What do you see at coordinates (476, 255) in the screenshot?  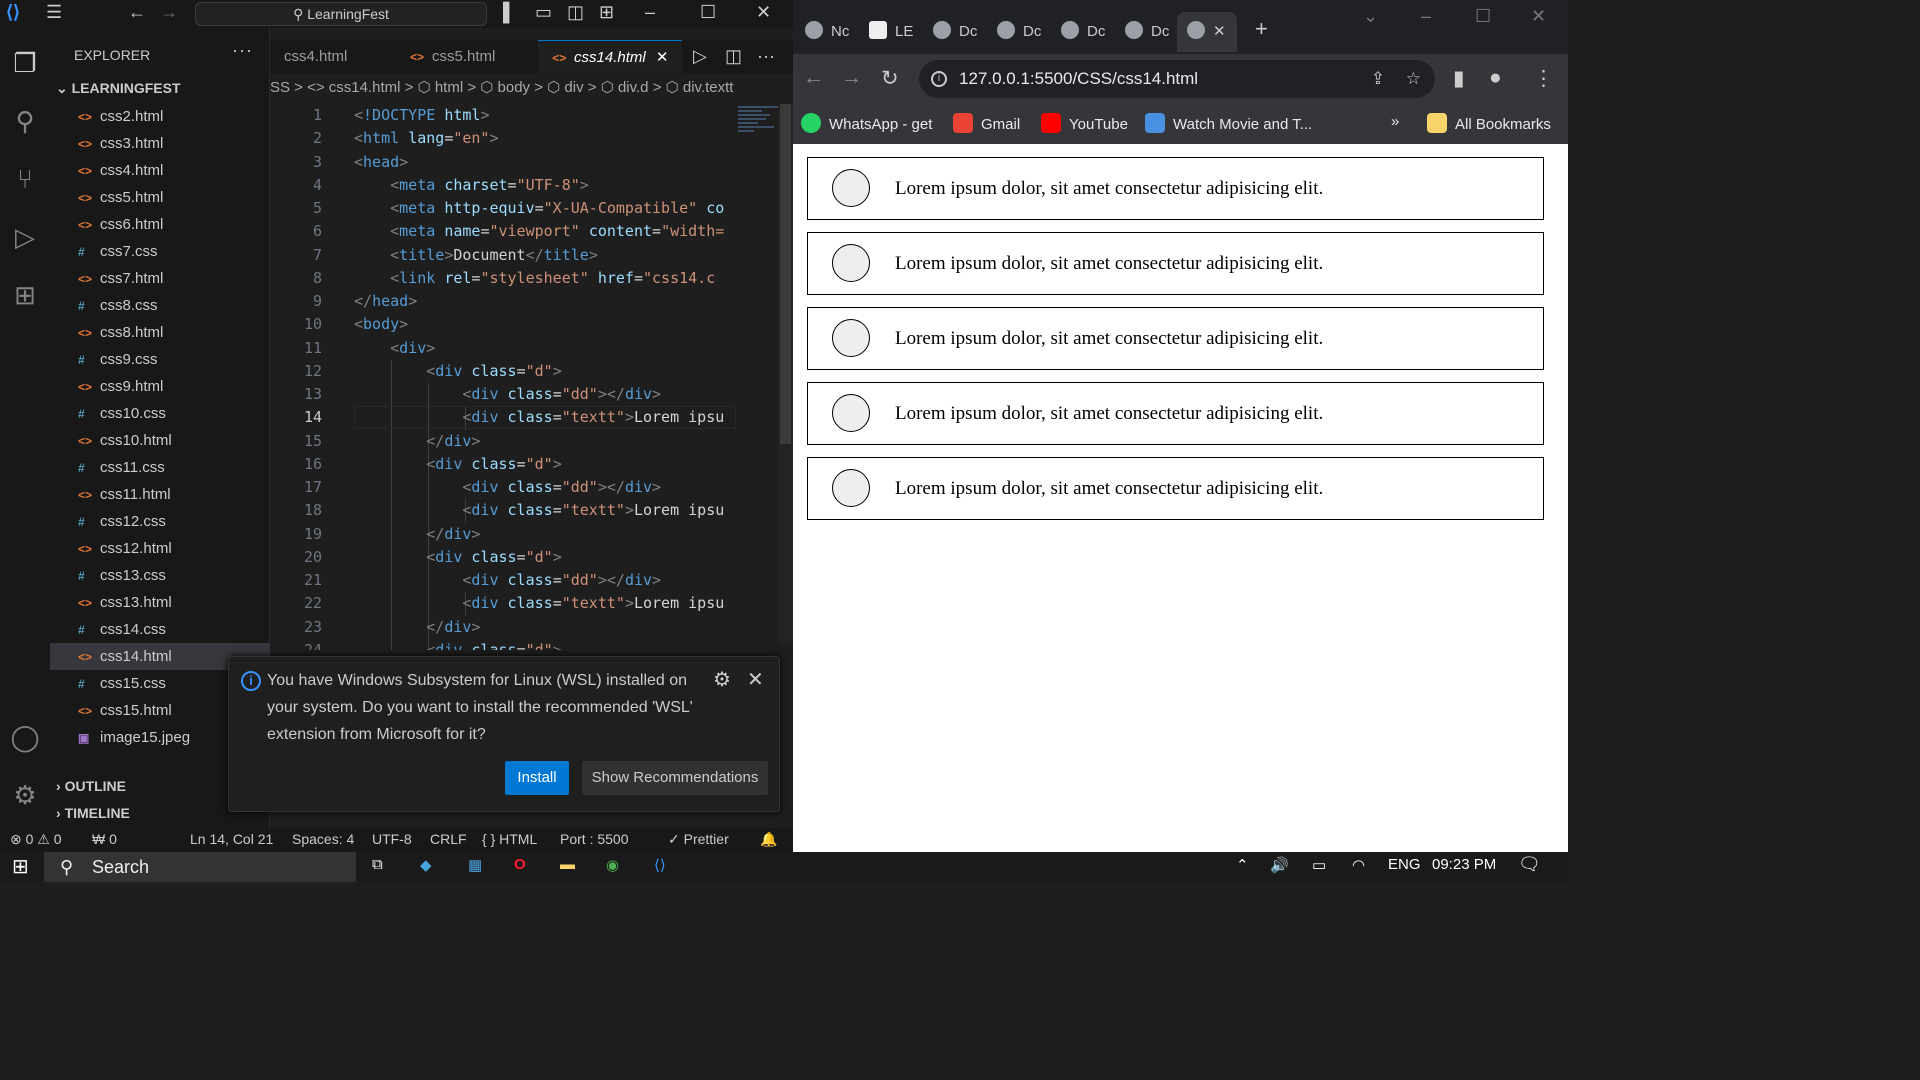 I see `code-line: <title>Document</title>` at bounding box center [476, 255].